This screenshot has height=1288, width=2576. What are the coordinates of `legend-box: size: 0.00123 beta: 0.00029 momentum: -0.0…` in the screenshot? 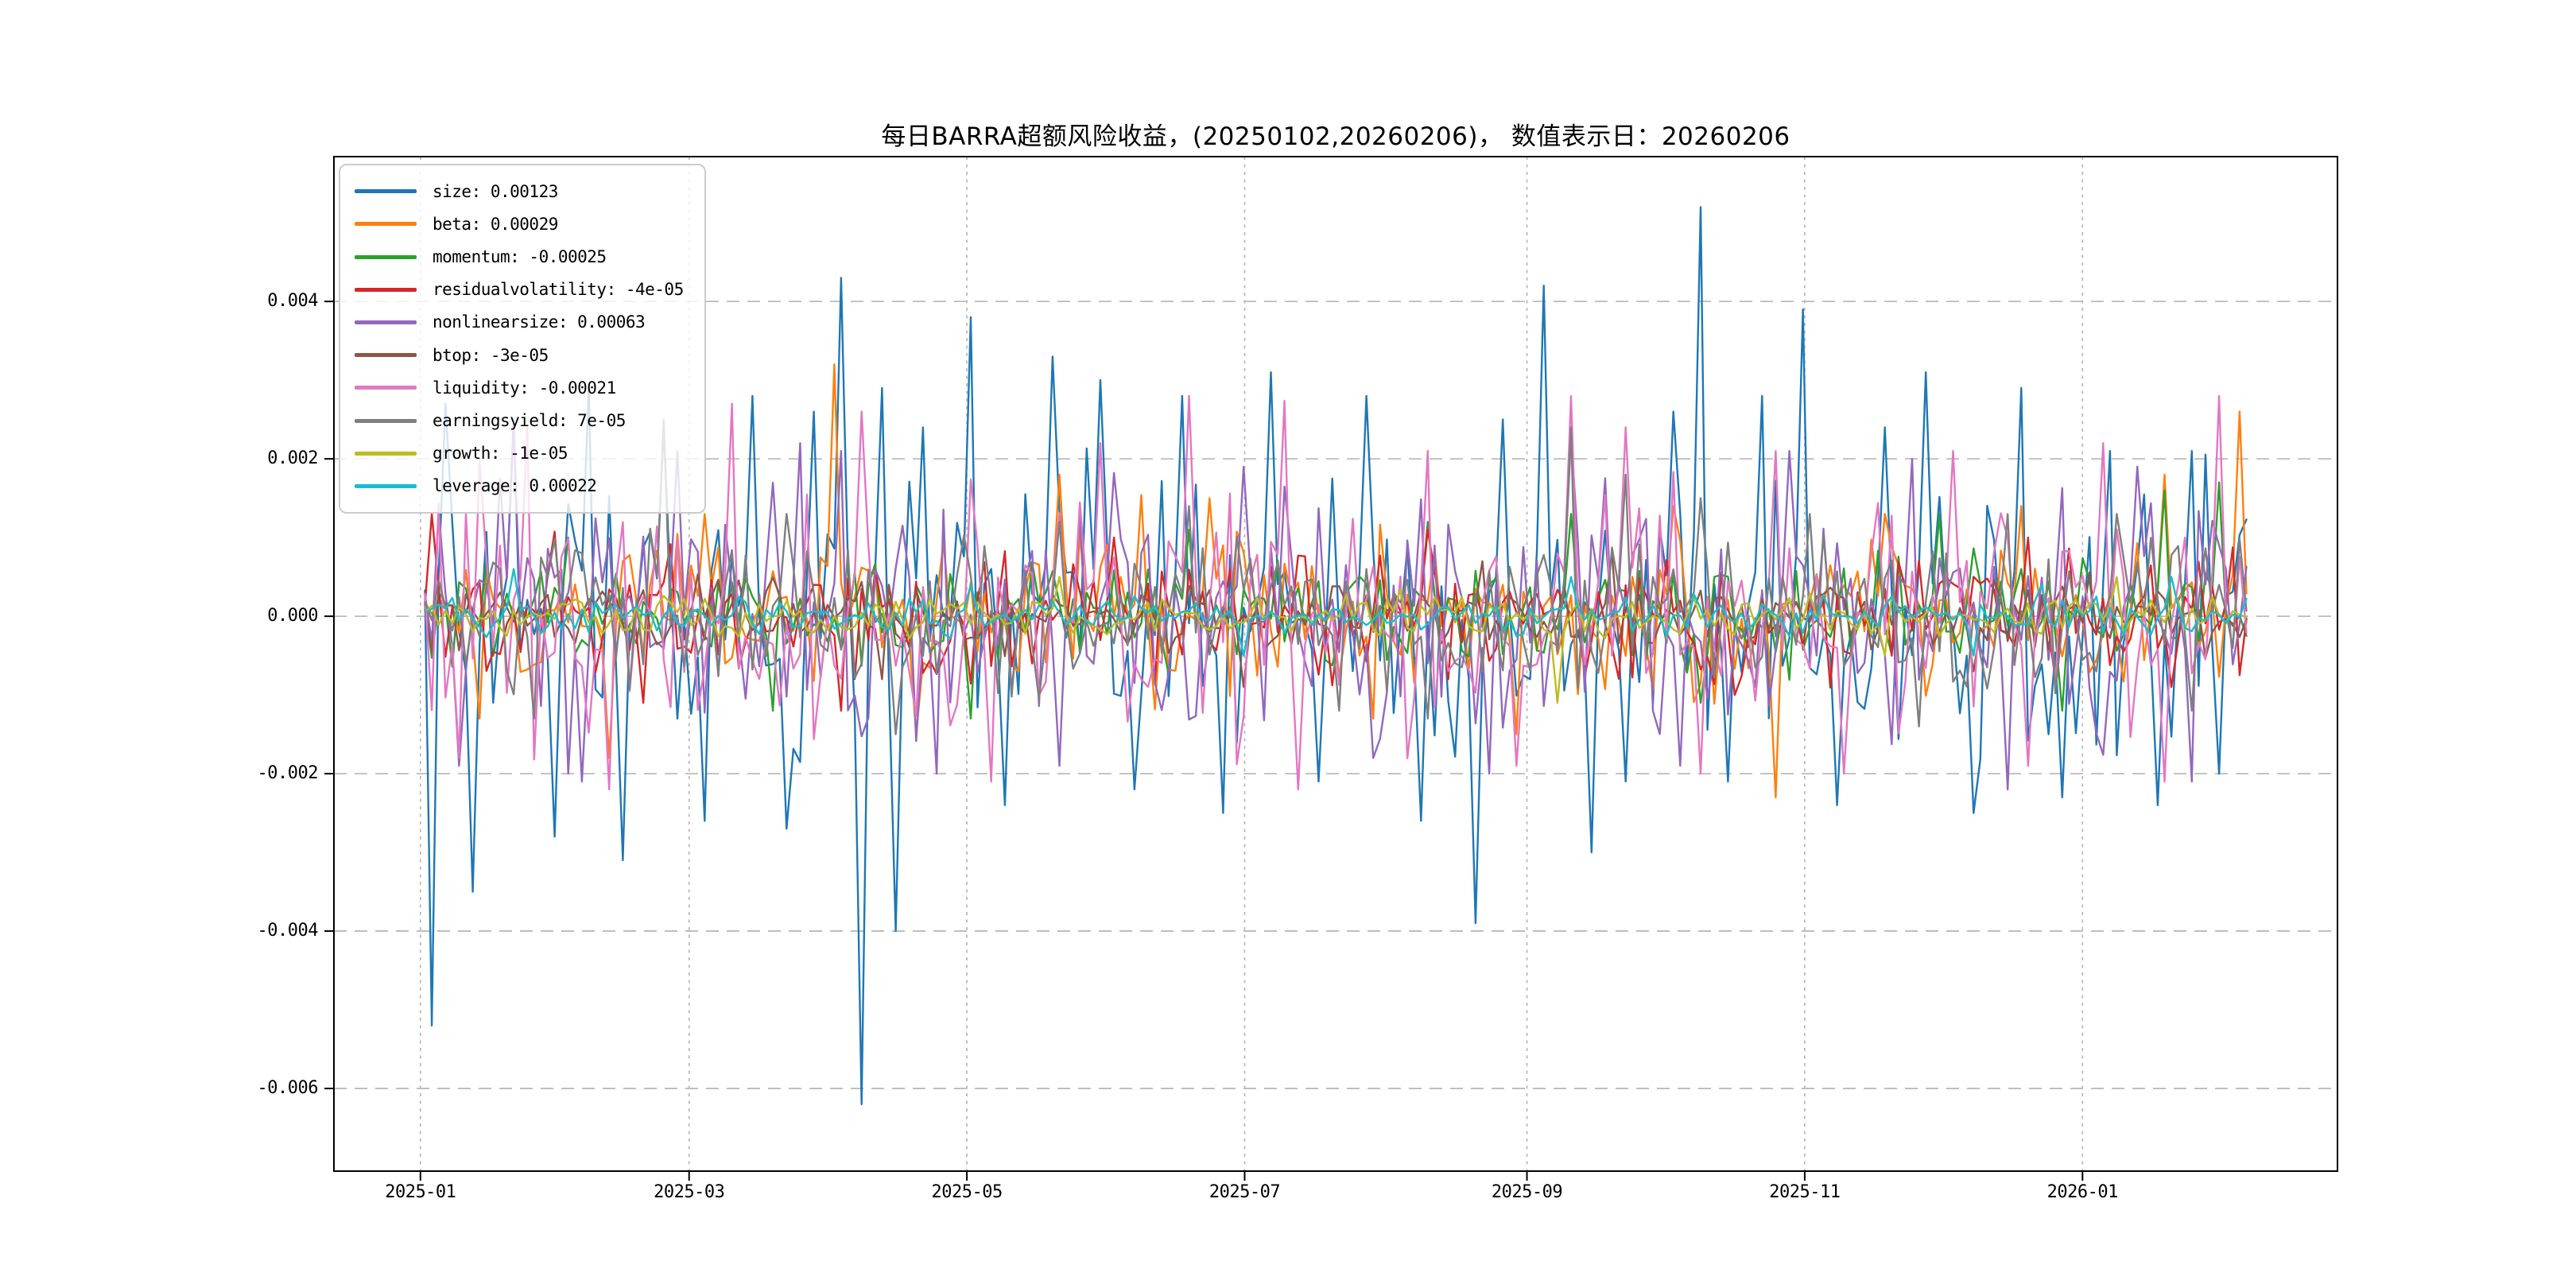 It's located at (522, 339).